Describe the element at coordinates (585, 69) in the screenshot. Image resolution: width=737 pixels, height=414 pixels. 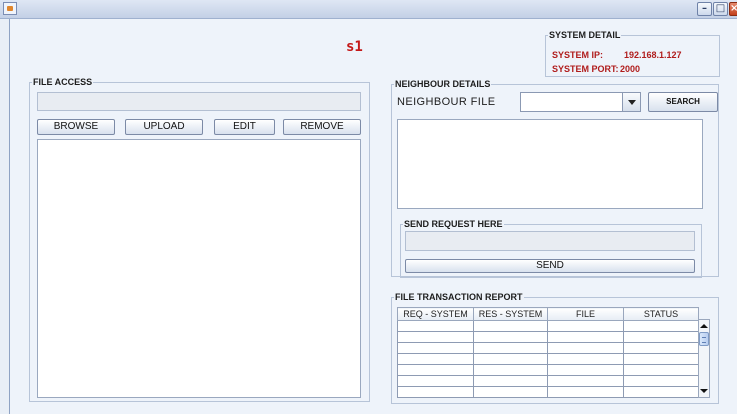
I see `system-port-label: SYSTEM PORT:` at that location.